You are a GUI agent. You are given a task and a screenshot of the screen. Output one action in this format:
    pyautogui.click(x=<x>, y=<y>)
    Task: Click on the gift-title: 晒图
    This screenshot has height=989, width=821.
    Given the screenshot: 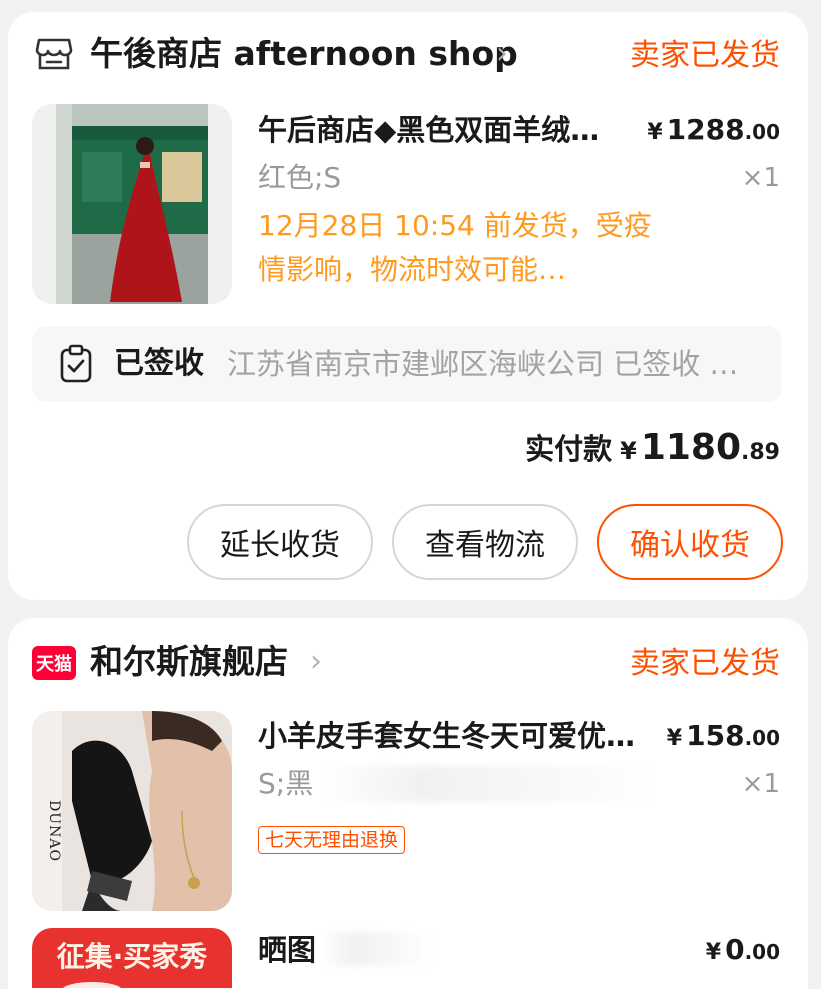 What is the action you would take?
    pyautogui.click(x=287, y=950)
    